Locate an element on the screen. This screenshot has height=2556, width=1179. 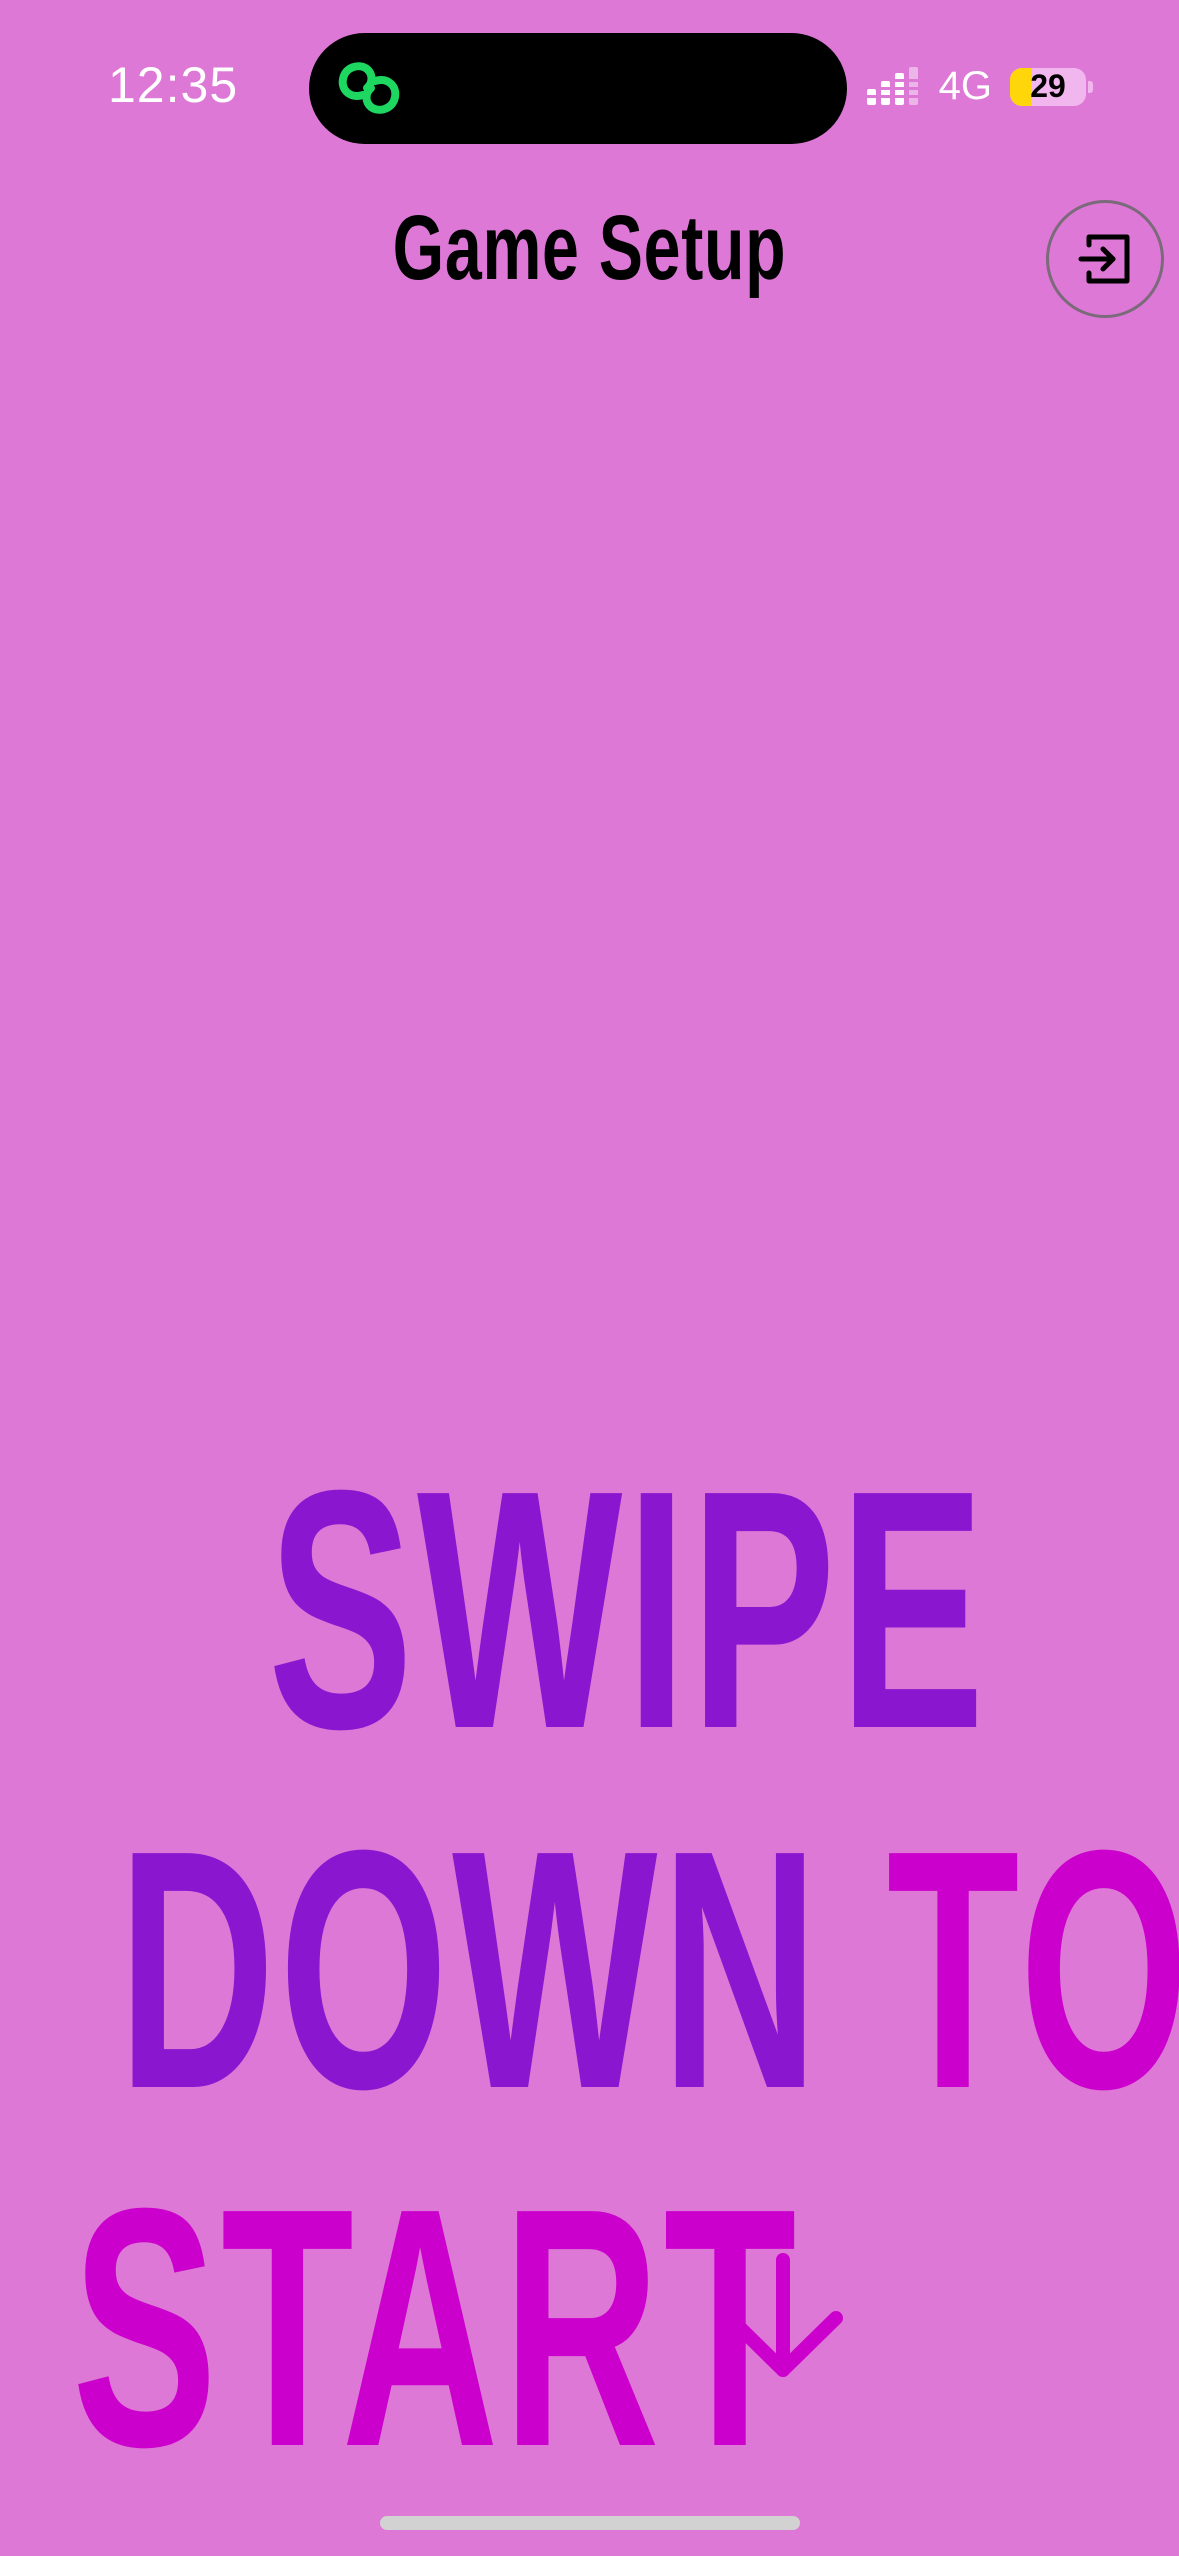
battery-fill is located at coordinates (1021, 86).